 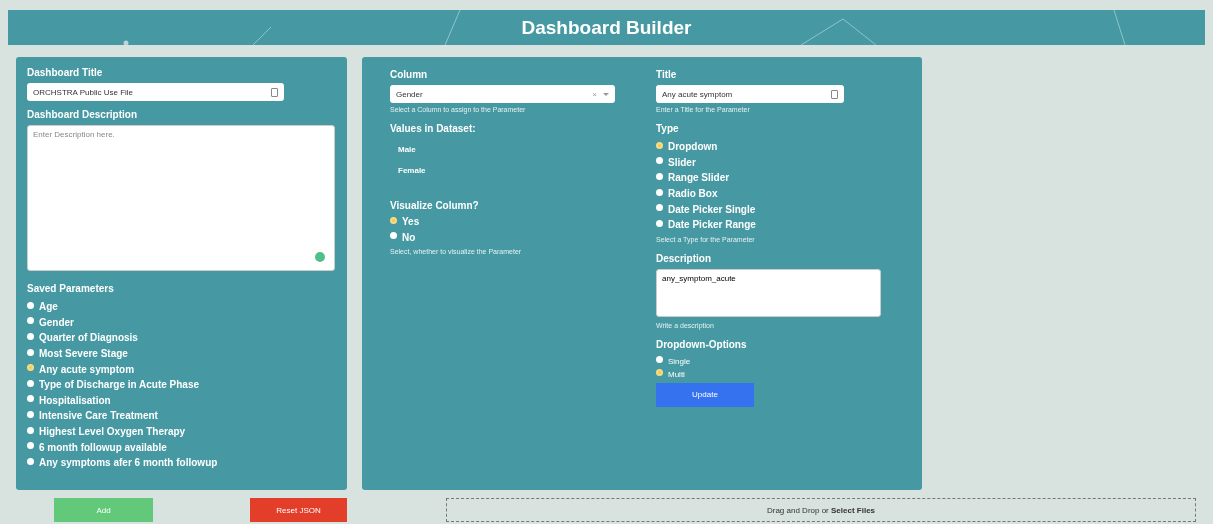 What do you see at coordinates (65, 72) in the screenshot?
I see `field-label: Dashboard Title` at bounding box center [65, 72].